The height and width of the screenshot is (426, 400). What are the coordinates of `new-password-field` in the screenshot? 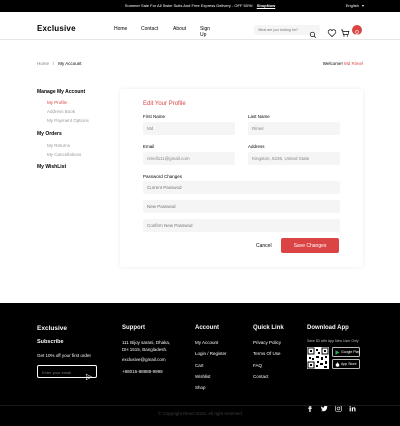 It's located at (241, 206).